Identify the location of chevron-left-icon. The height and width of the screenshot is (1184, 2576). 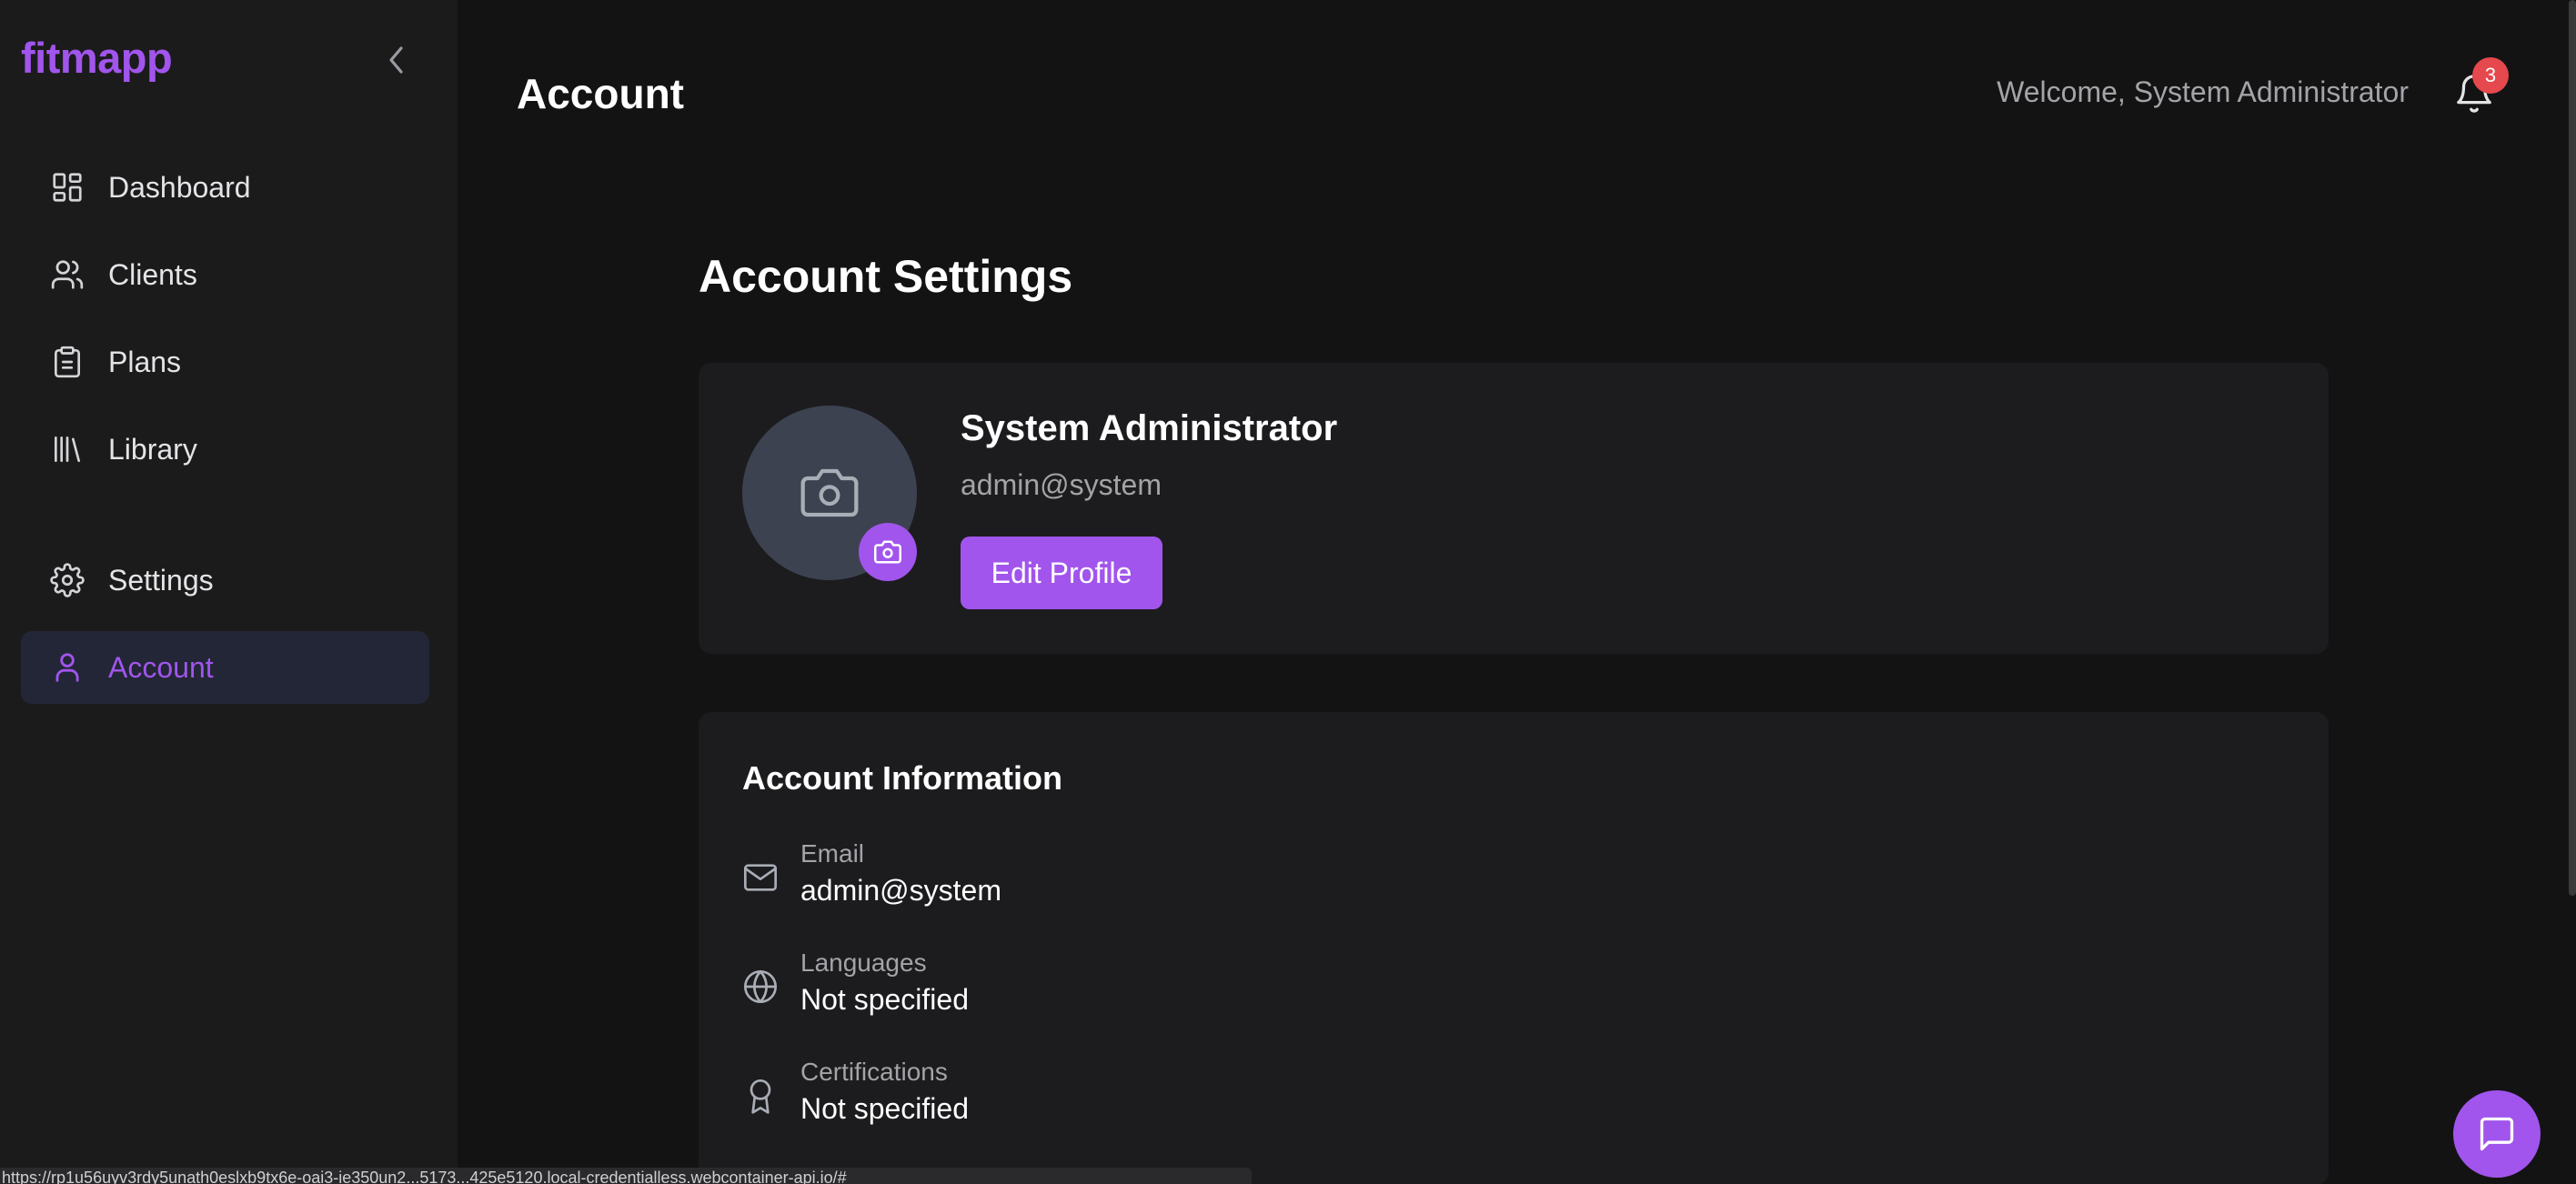
(396, 60).